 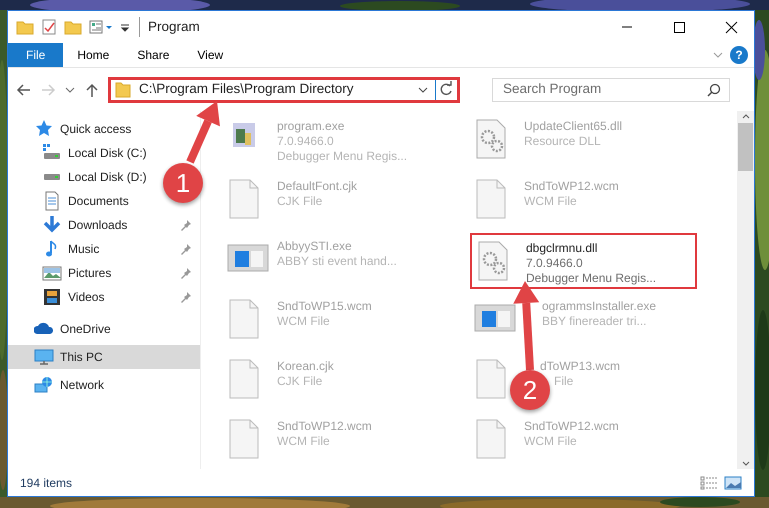 I want to click on scrollbar-thumb, so click(x=745, y=147).